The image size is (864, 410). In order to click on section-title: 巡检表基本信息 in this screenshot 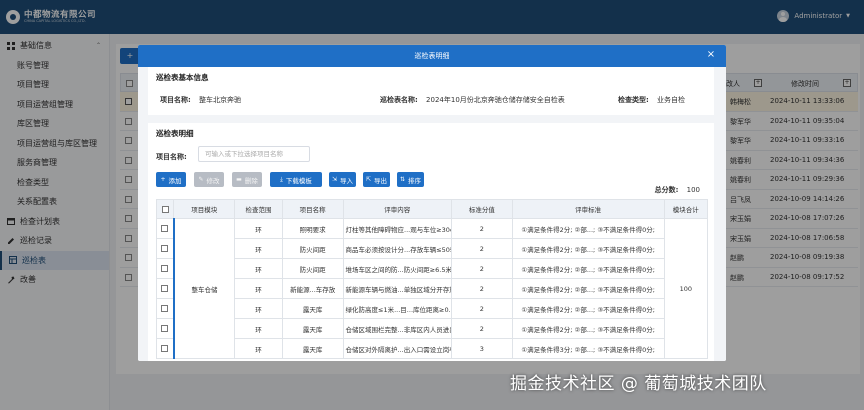, I will do `click(182, 77)`.